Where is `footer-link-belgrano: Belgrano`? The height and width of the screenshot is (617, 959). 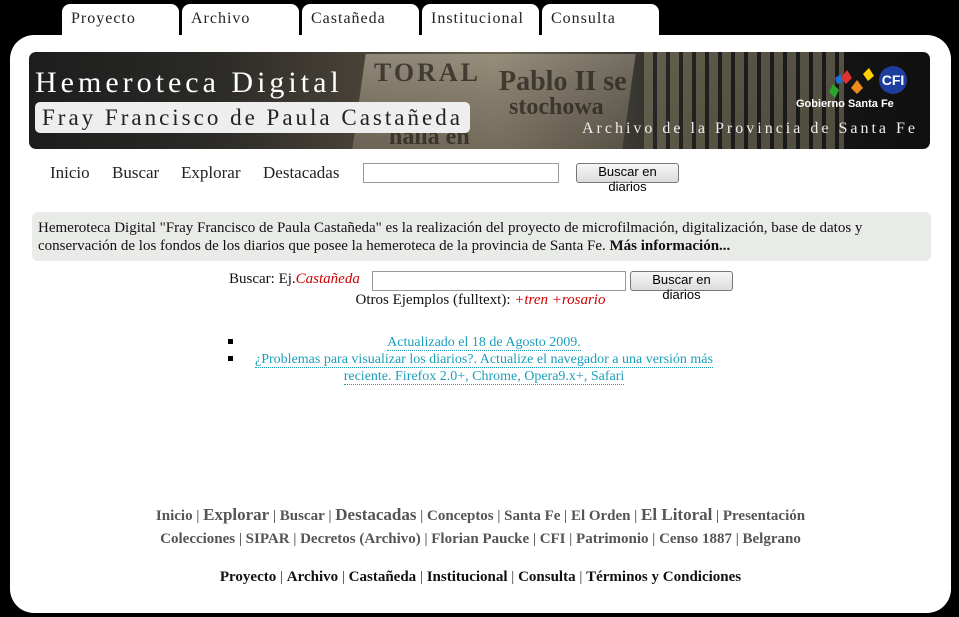
footer-link-belgrano: Belgrano is located at coordinates (772, 539).